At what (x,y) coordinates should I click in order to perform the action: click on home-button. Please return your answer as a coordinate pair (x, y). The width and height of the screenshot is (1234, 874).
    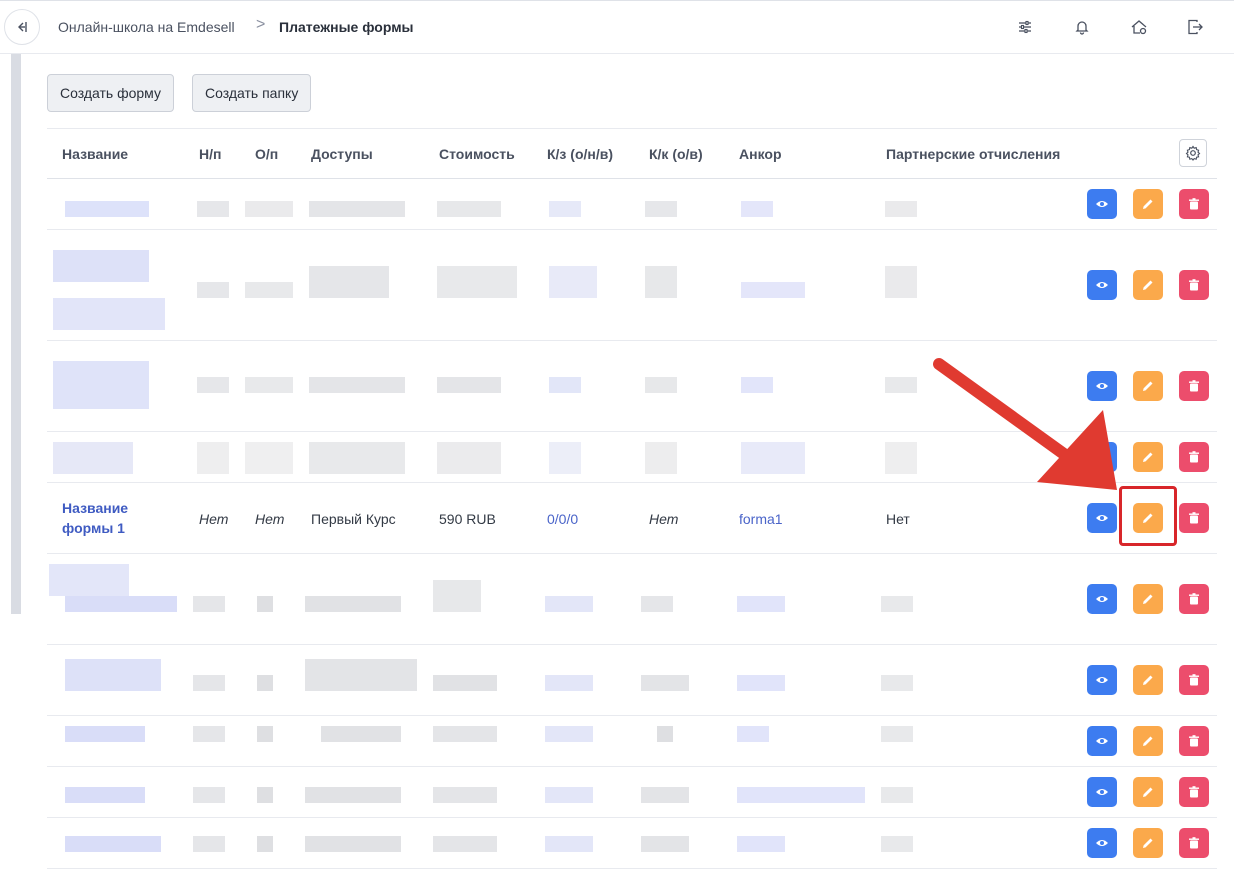
    Looking at the image, I should click on (1139, 27).